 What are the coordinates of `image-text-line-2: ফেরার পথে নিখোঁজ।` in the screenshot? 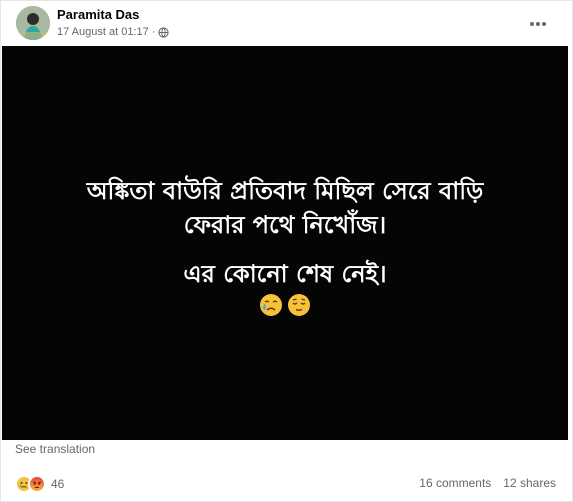 It's located at (285, 225).